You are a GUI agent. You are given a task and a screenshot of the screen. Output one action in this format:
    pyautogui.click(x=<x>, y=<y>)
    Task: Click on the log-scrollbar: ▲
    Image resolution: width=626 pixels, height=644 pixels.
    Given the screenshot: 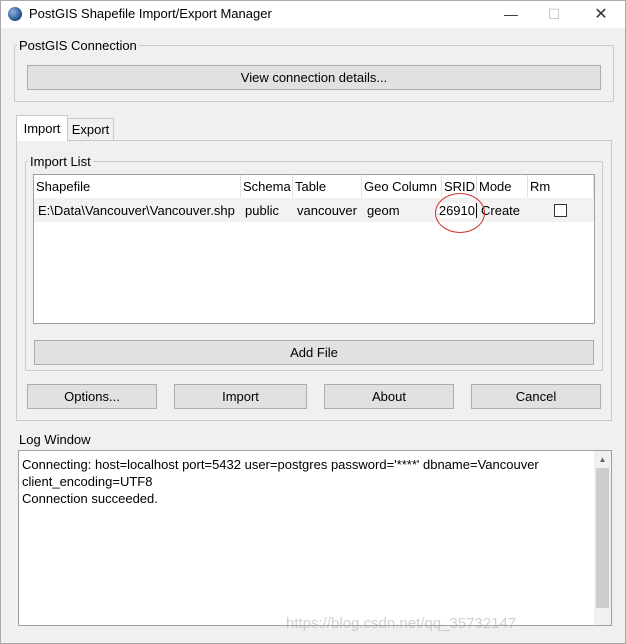 What is the action you would take?
    pyautogui.click(x=602, y=538)
    